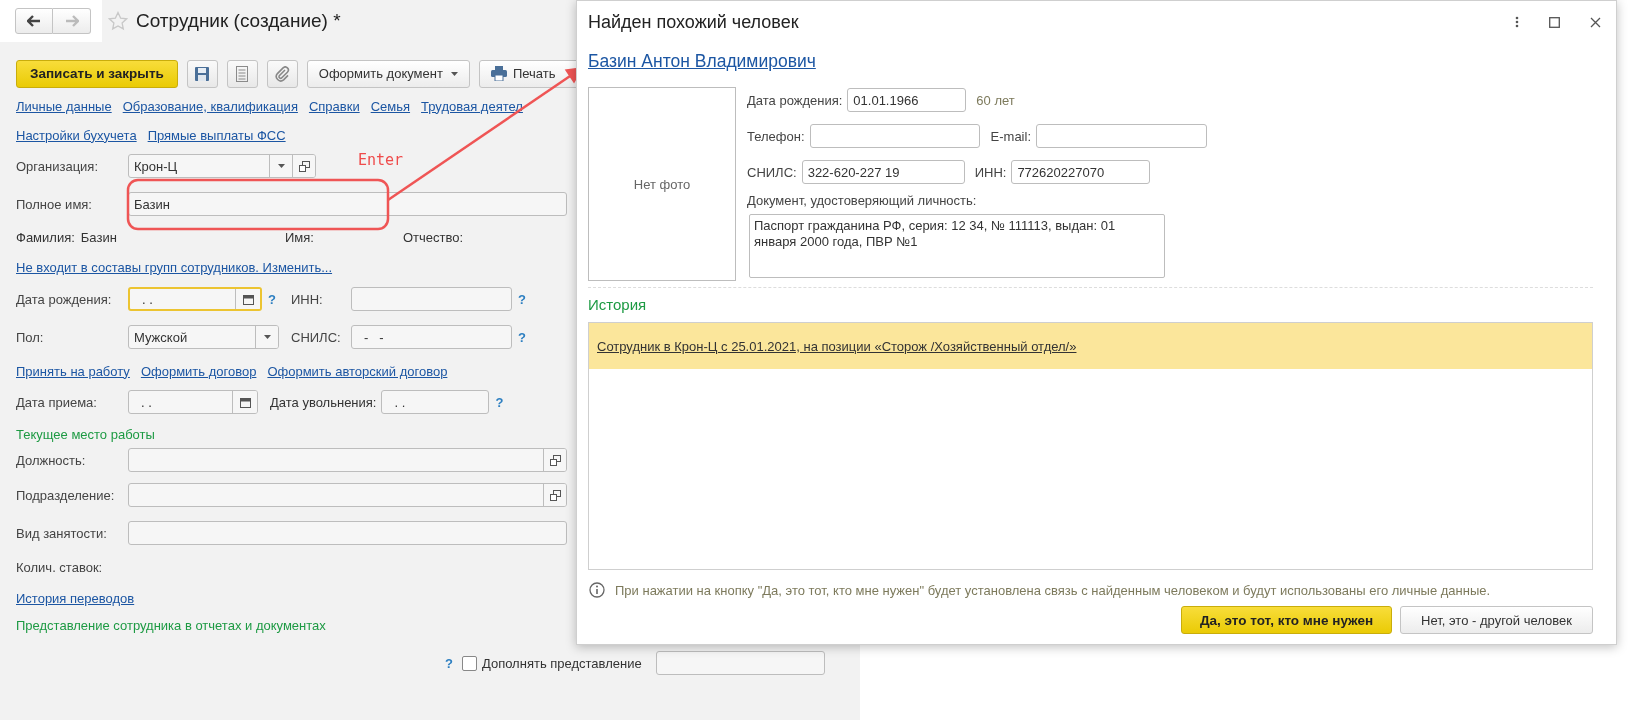 The width and height of the screenshot is (1651, 720). Describe the element at coordinates (57, 402) in the screenshot. I see `field-label: Дата приема:` at that location.